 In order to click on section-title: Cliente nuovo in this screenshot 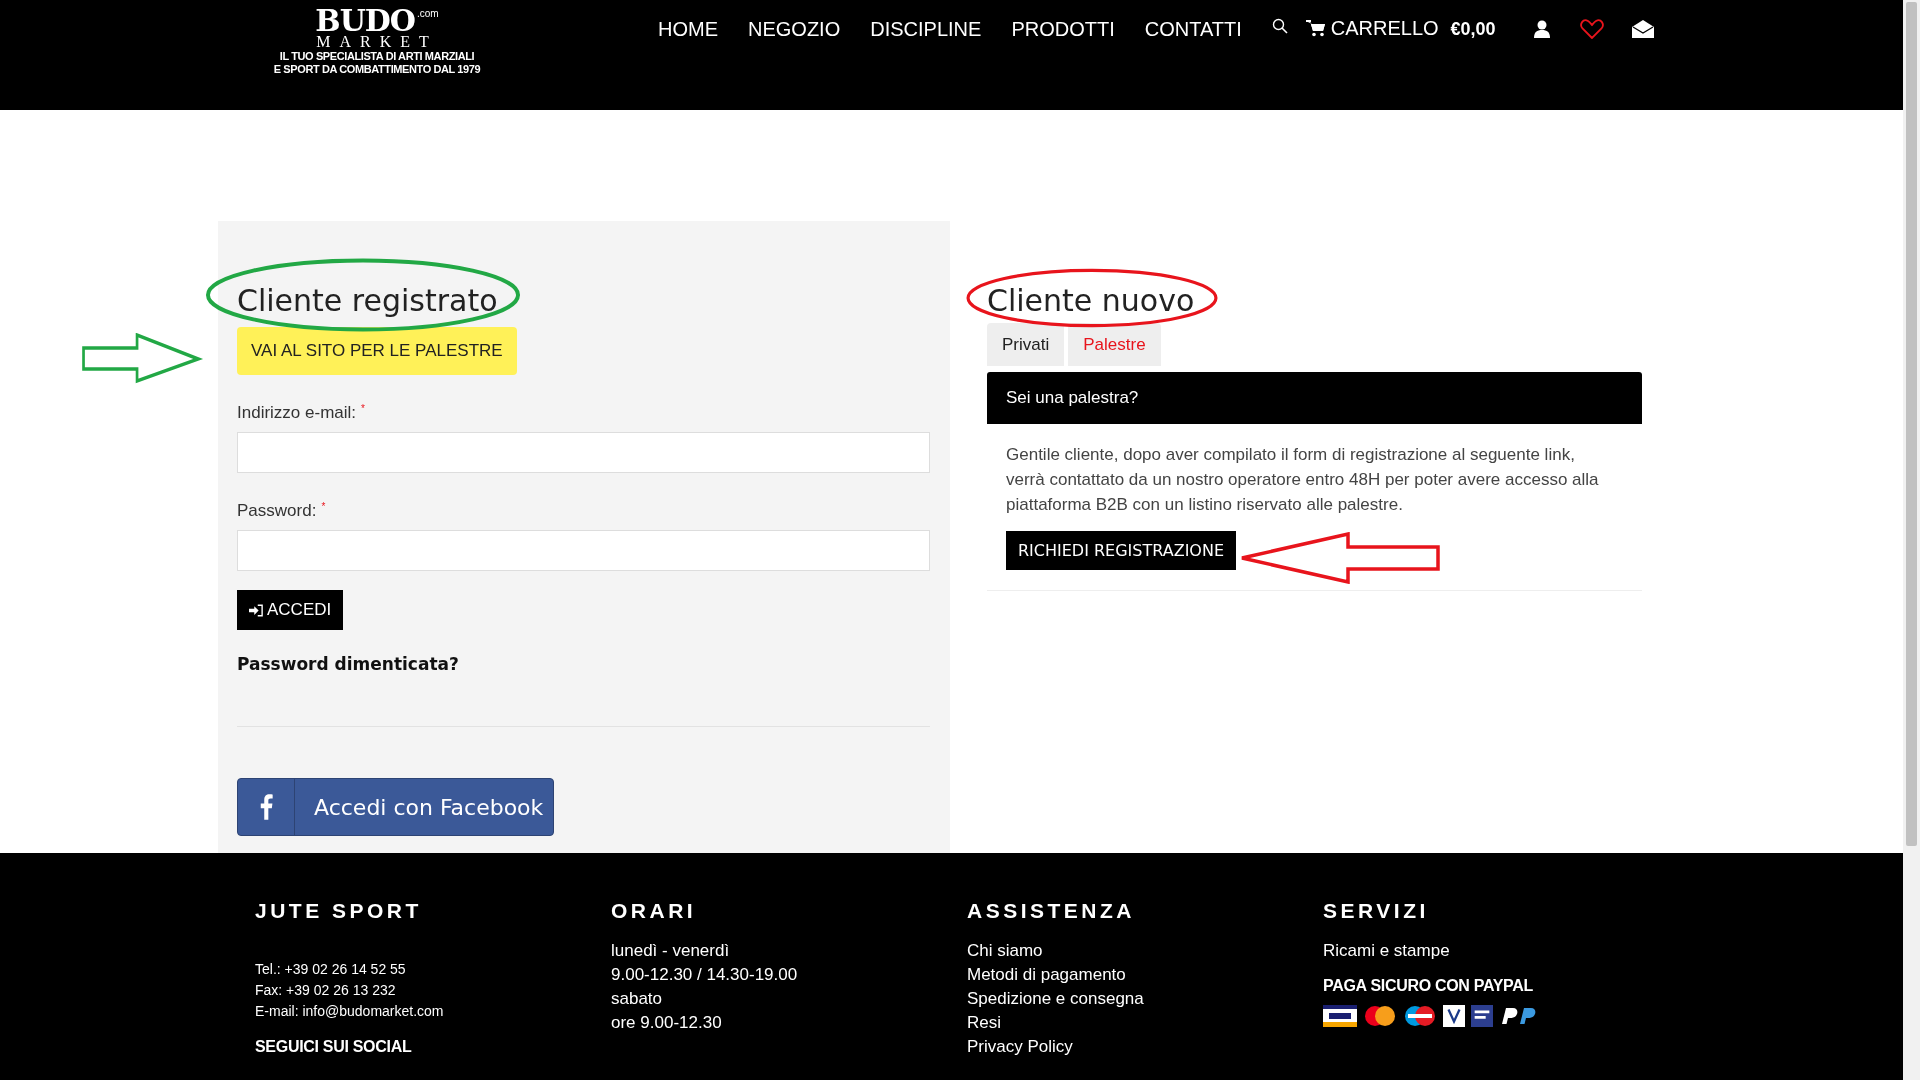, I will do `click(1091, 301)`.